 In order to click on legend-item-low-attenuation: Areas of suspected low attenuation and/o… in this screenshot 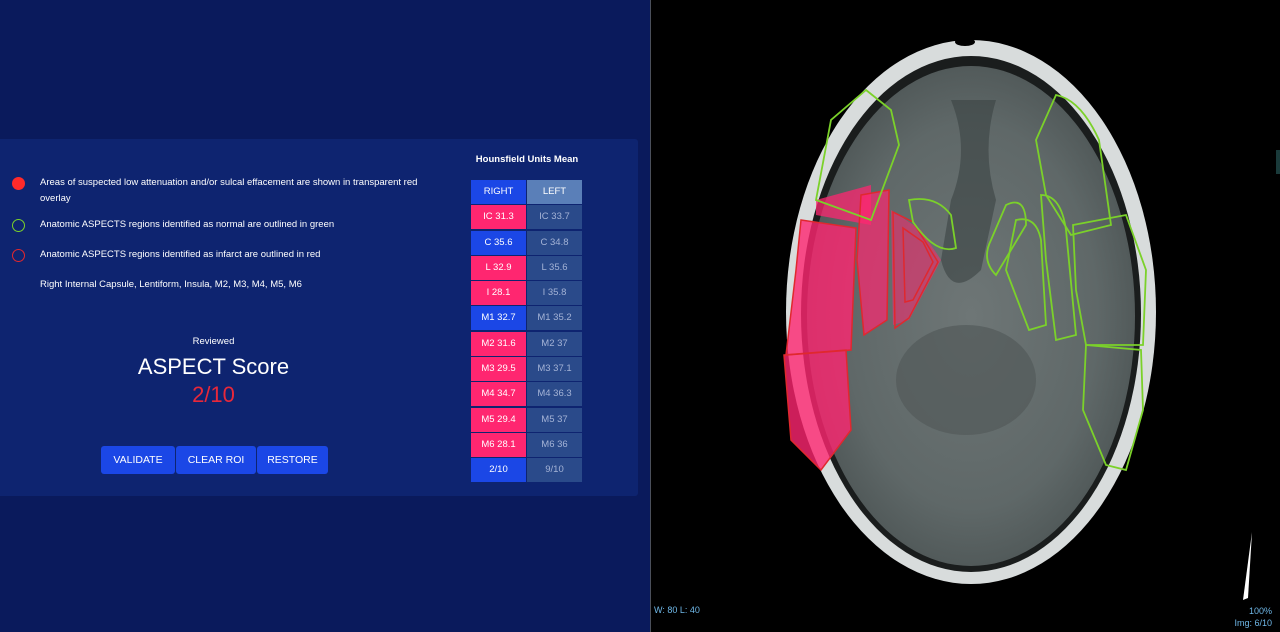, I will do `click(222, 191)`.